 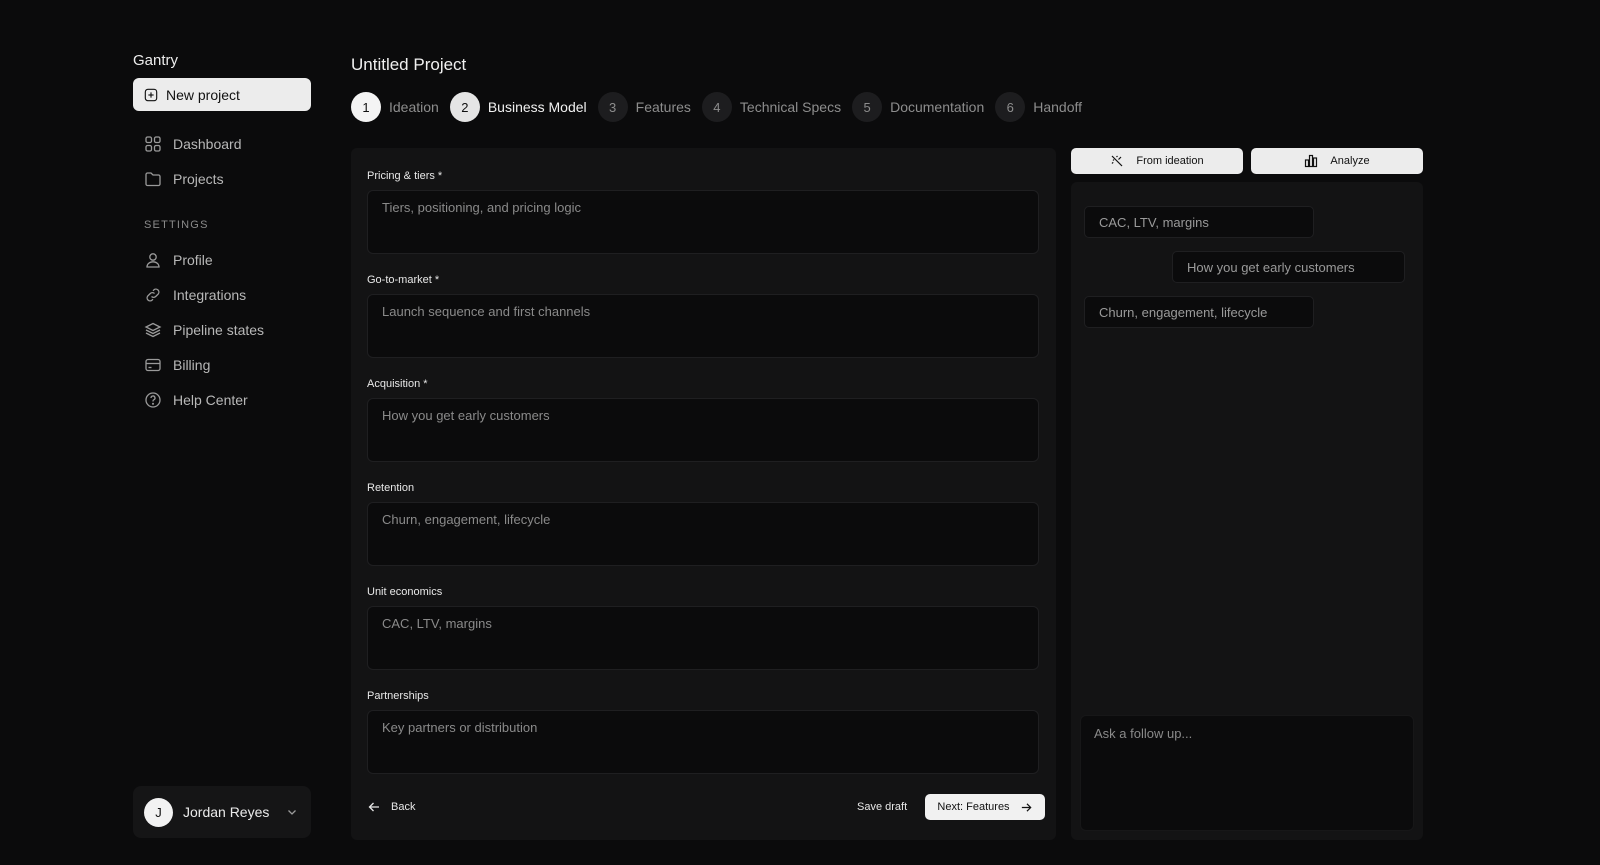 I want to click on sidebar-item-help-center: Help Center, so click(x=222, y=399).